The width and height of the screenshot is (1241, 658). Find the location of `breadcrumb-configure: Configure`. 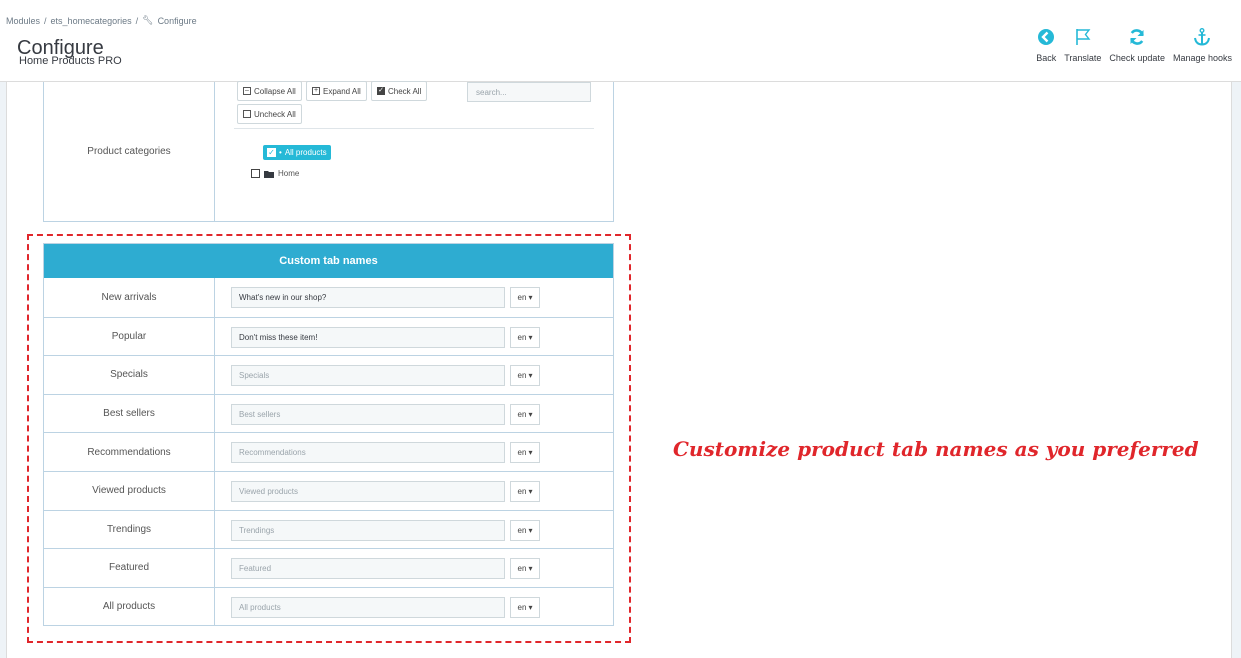

breadcrumb-configure: Configure is located at coordinates (177, 20).